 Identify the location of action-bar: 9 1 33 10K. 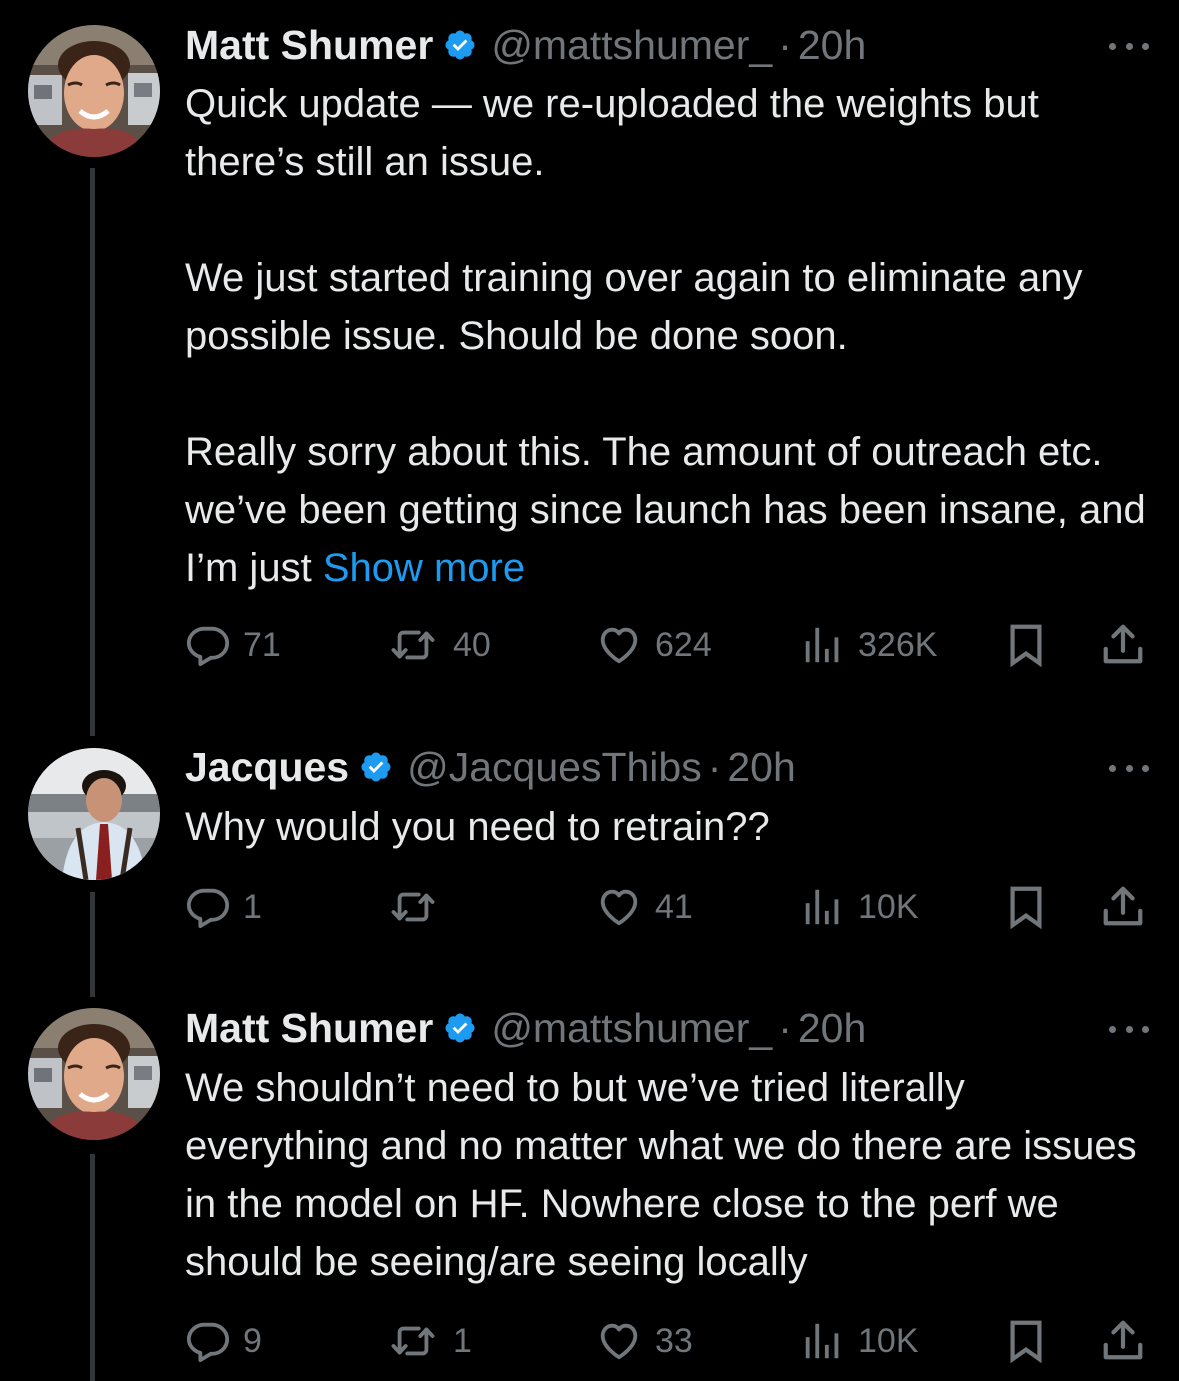
(667, 1341).